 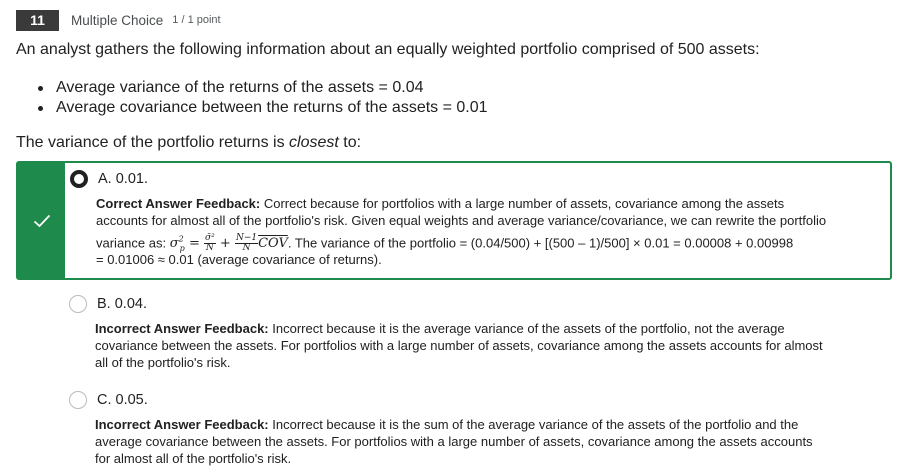 I want to click on option-a-radio, so click(x=79, y=179).